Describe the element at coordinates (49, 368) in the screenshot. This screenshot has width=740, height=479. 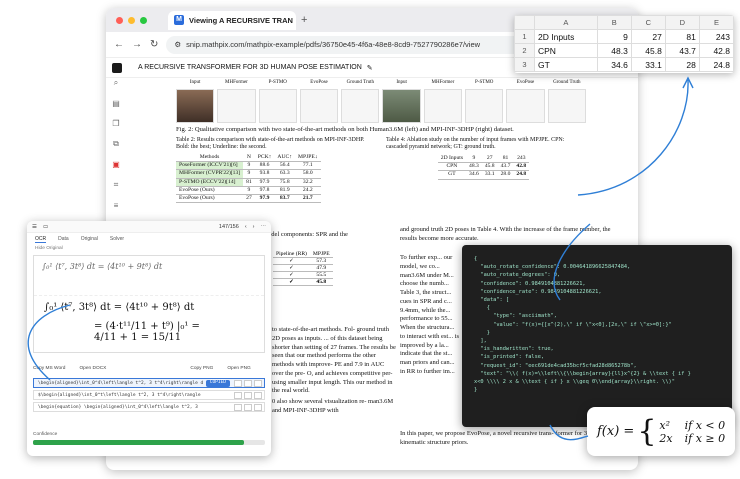
I see `copy-ms-word-button: Copy MS Word` at that location.